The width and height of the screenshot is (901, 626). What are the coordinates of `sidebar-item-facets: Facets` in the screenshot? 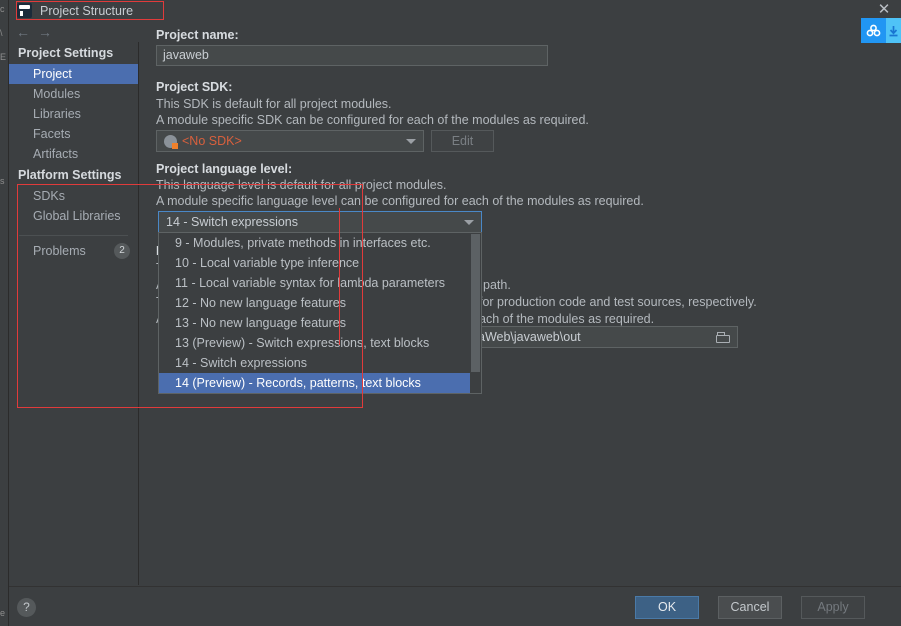 It's located at (73, 134).